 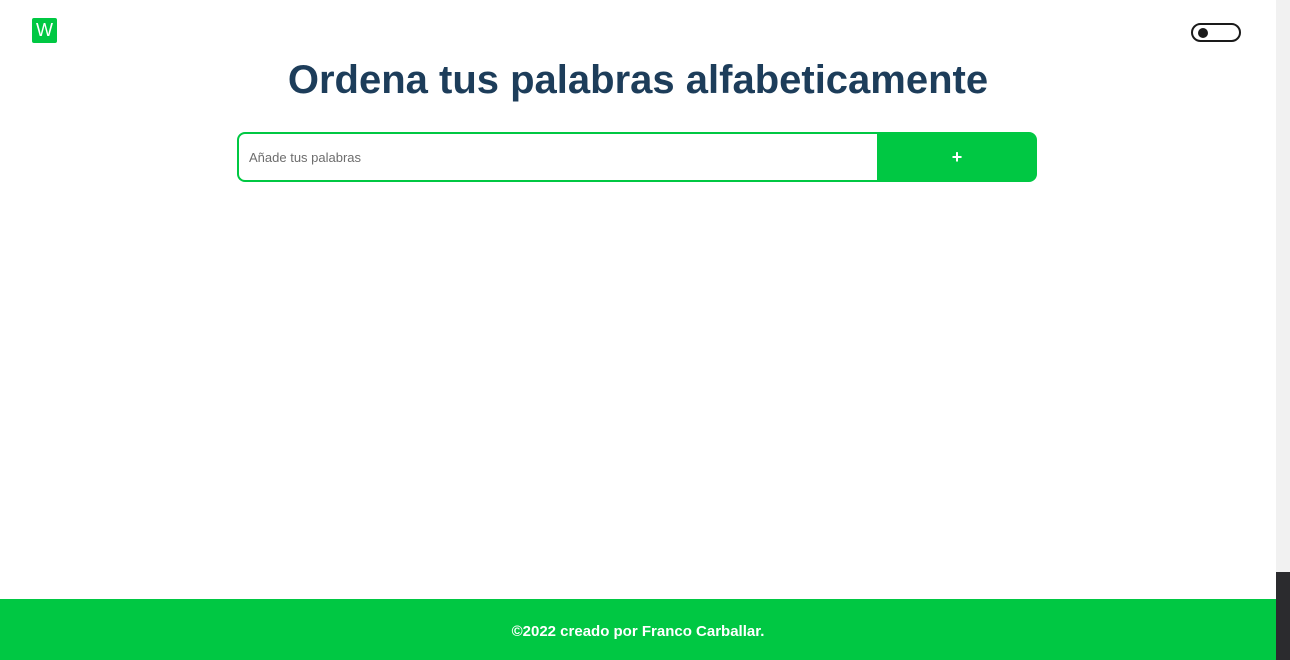 I want to click on add-word-form: +, so click(x=637, y=157).